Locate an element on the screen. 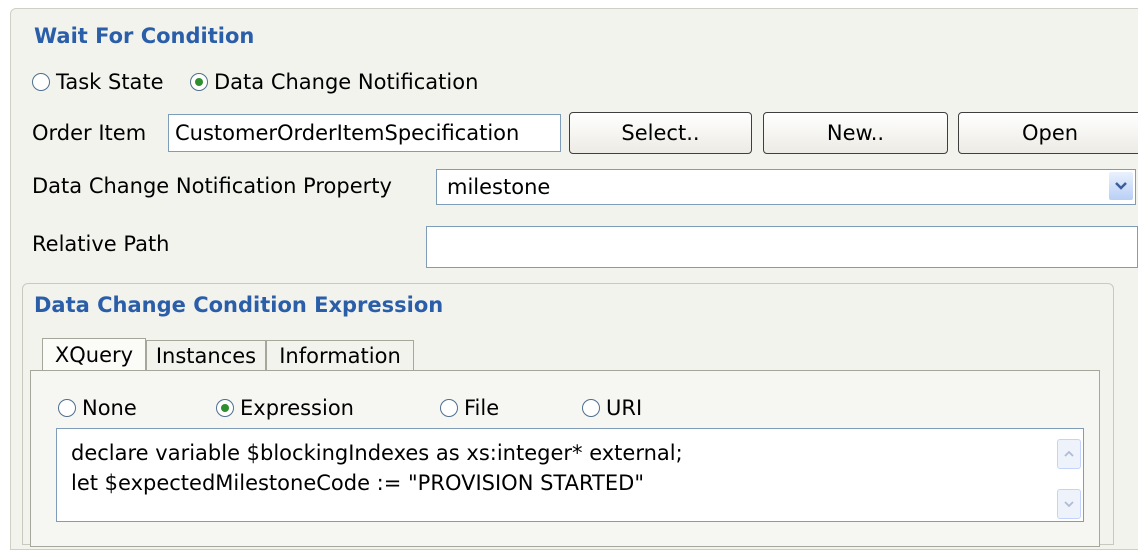 Image resolution: width=1138 pixels, height=550 pixels. radio-expression: Expression is located at coordinates (285, 408).